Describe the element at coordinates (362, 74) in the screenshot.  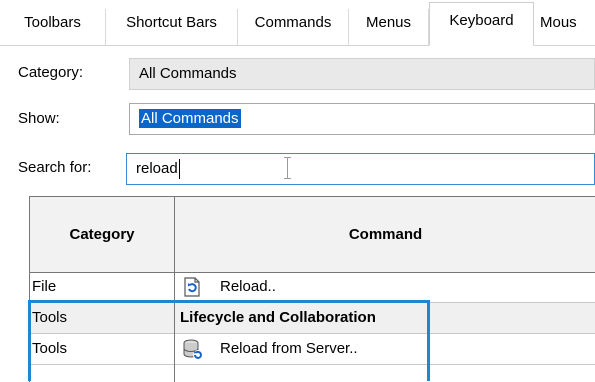
I see `category-field: All Commands` at that location.